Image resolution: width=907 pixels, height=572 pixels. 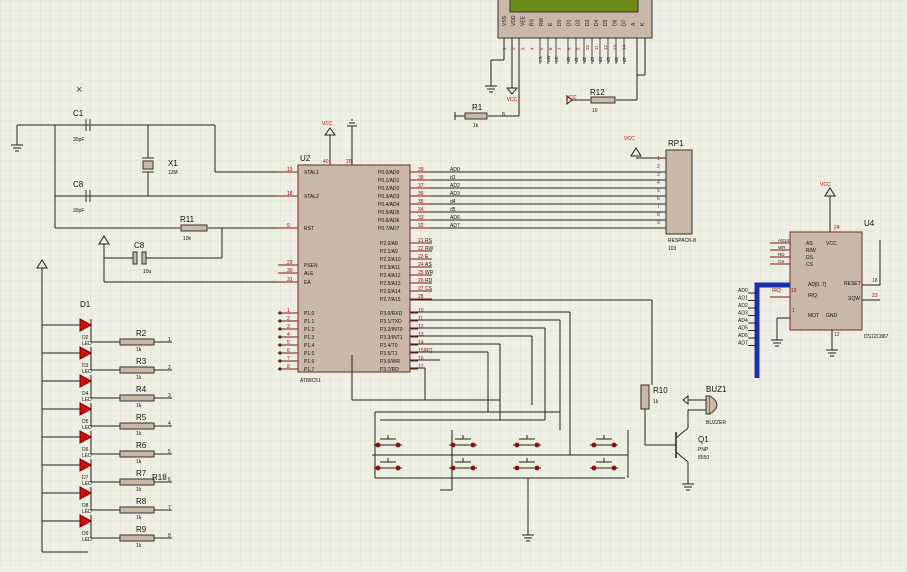 What do you see at coordinates (389, 197) in the screenshot?
I see `mcu-pin-name: P0.3/AD3` at bounding box center [389, 197].